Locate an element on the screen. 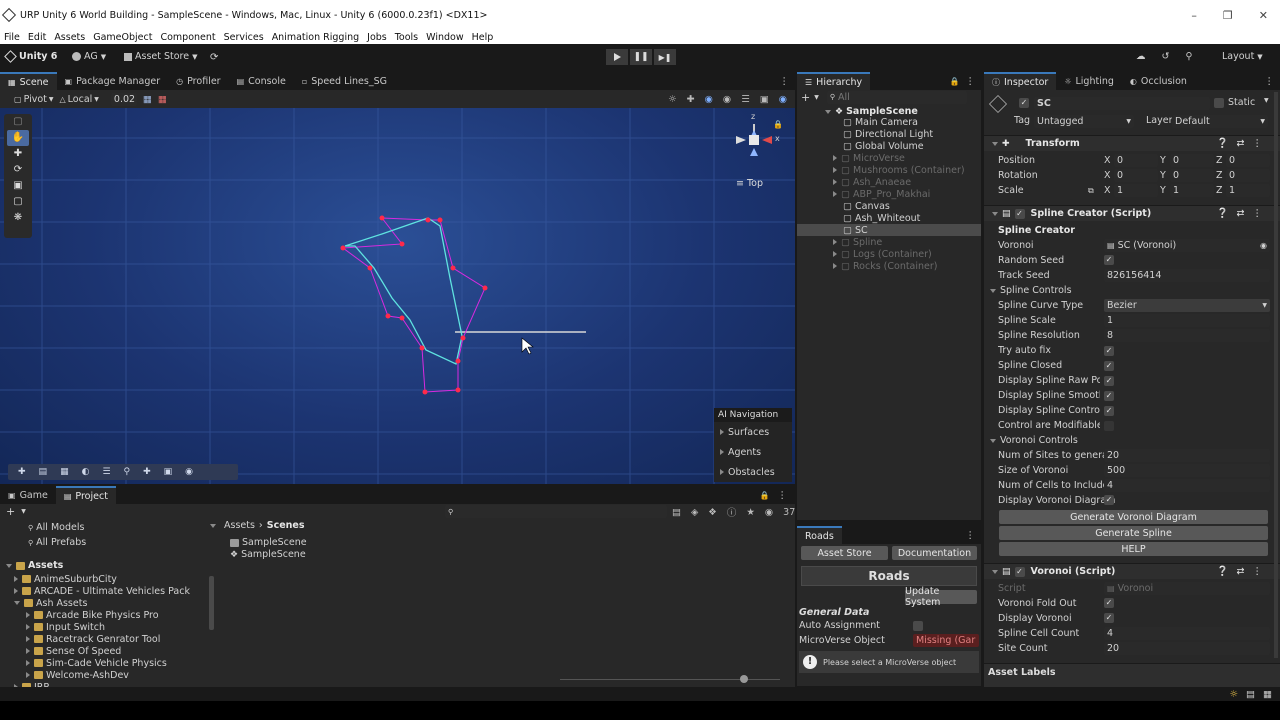  overlay-tool-8-icon: ▣ is located at coordinates (168, 472).